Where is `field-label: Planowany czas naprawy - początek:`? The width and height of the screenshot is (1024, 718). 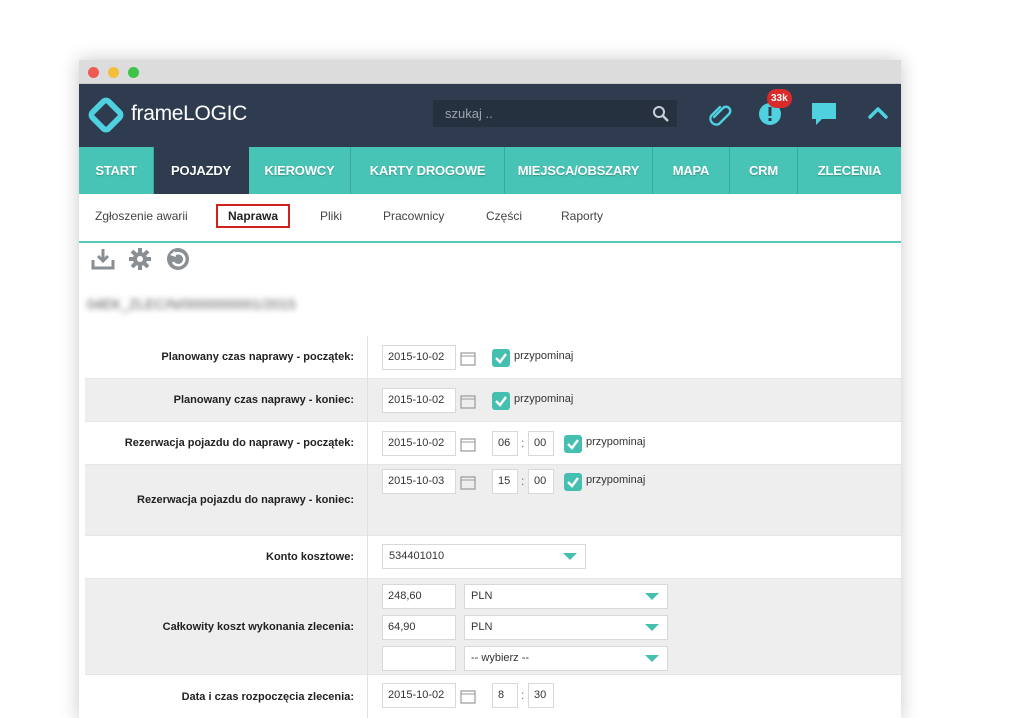
field-label: Planowany czas naprawy - początek: is located at coordinates (226, 357).